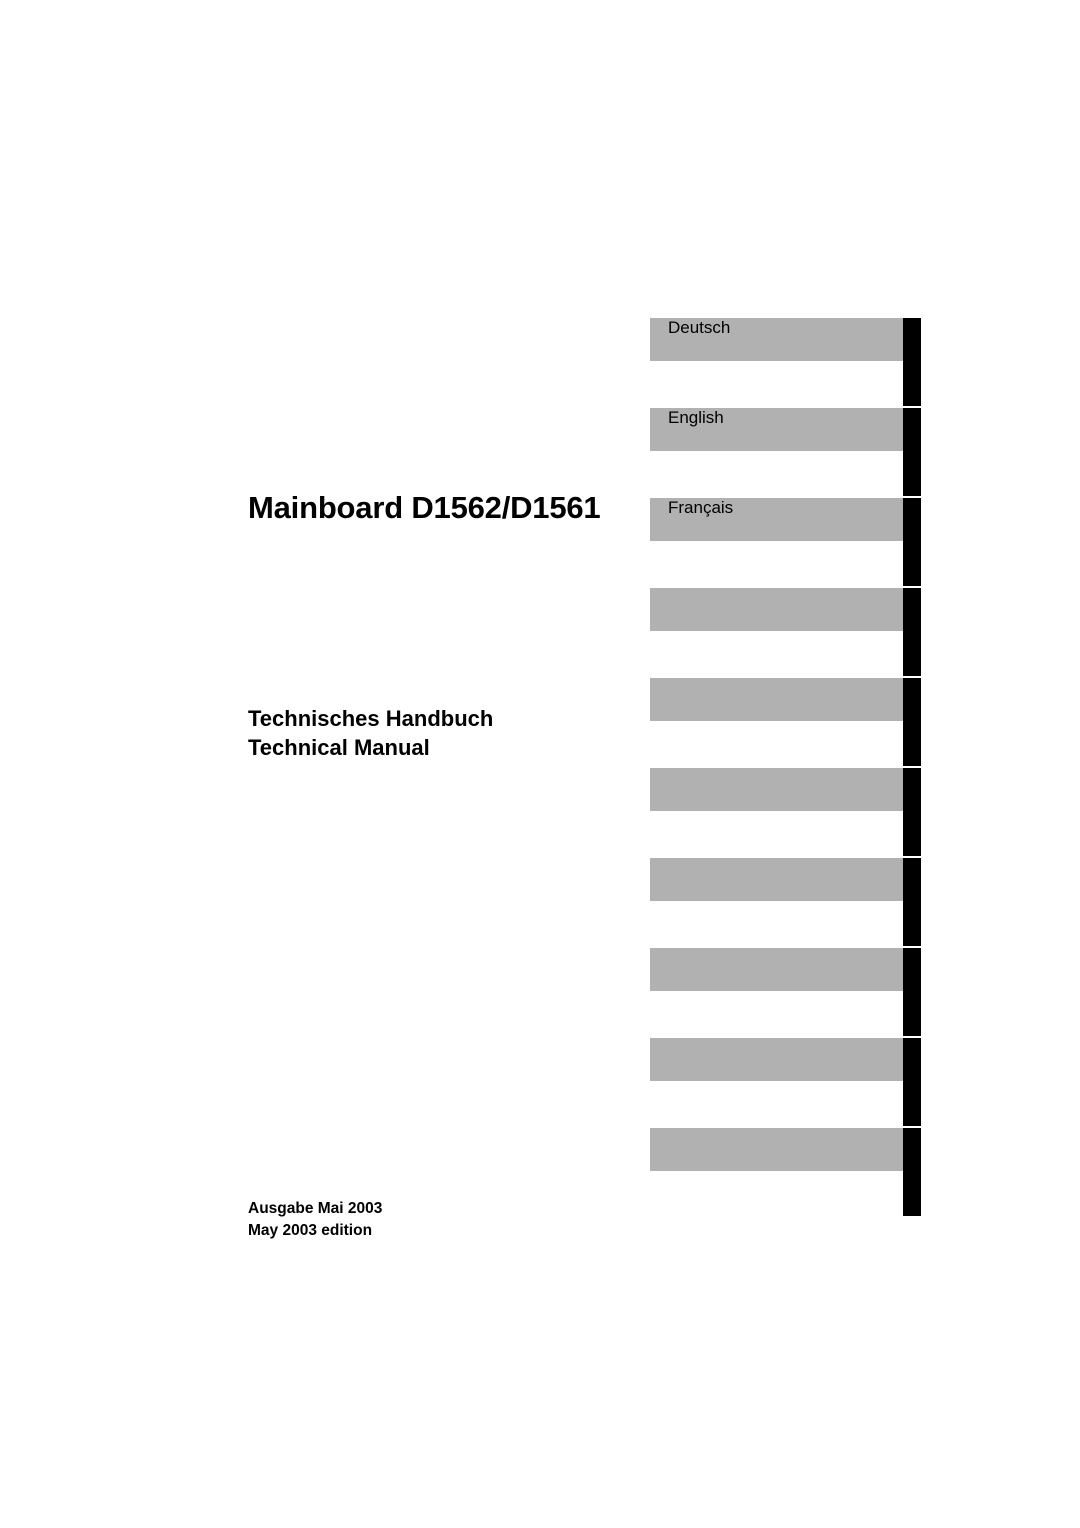  Describe the element at coordinates (315, 1220) in the screenshot. I see `edition-info: Ausgabe Mai 2003 May 2003 edition` at that location.